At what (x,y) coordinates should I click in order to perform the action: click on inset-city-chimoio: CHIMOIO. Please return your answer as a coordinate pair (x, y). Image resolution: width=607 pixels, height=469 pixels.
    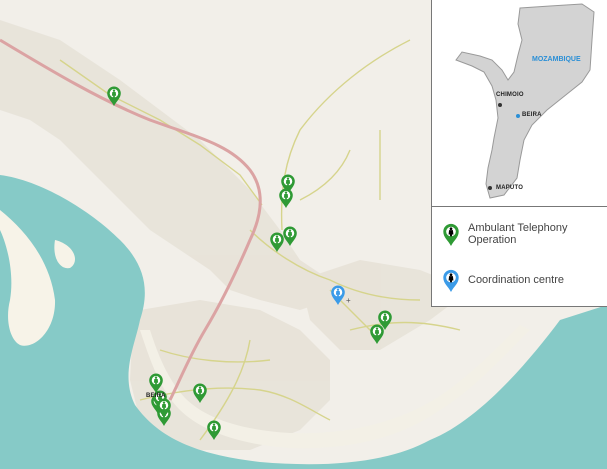
    Looking at the image, I should click on (510, 95).